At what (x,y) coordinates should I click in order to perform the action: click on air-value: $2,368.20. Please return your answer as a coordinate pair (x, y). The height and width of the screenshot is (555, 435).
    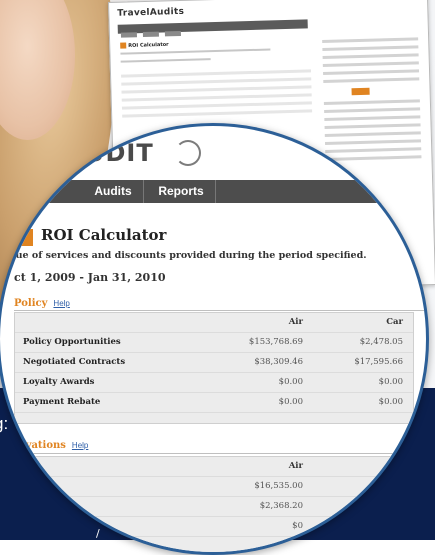
    Looking at the image, I should click on (281, 506).